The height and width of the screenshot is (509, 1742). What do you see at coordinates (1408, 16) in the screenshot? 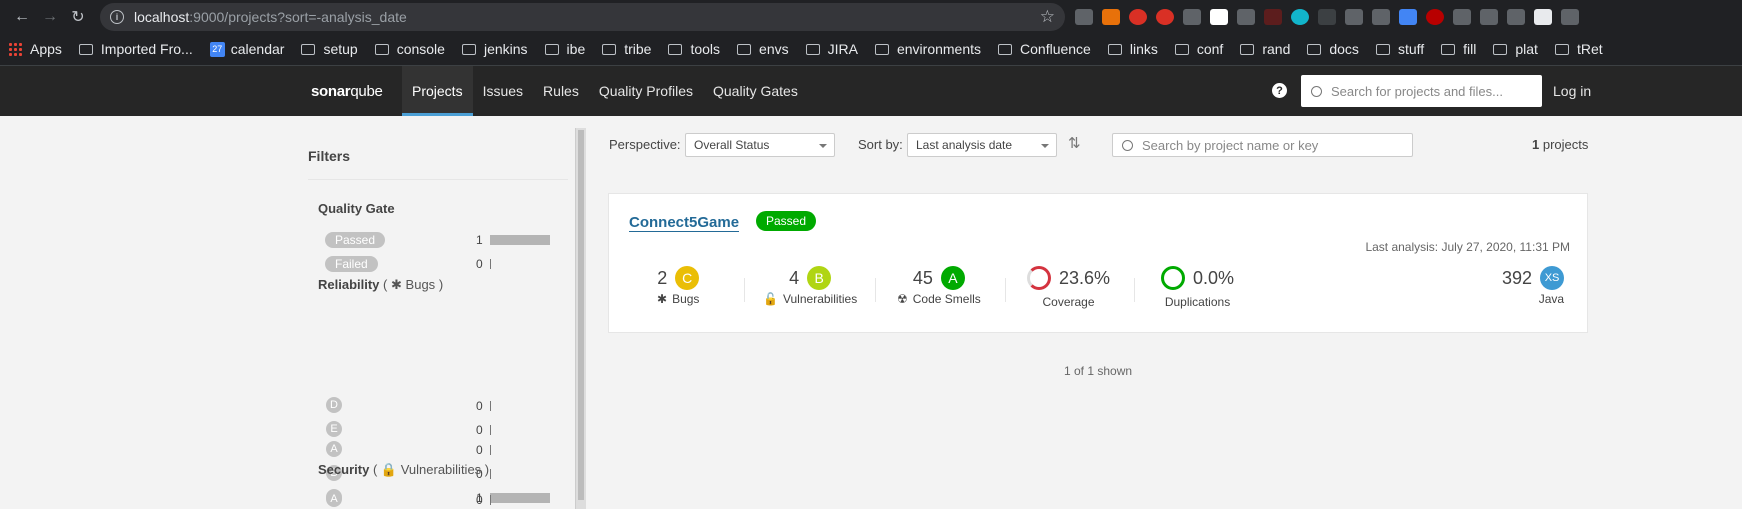
I see `translate-icon` at bounding box center [1408, 16].